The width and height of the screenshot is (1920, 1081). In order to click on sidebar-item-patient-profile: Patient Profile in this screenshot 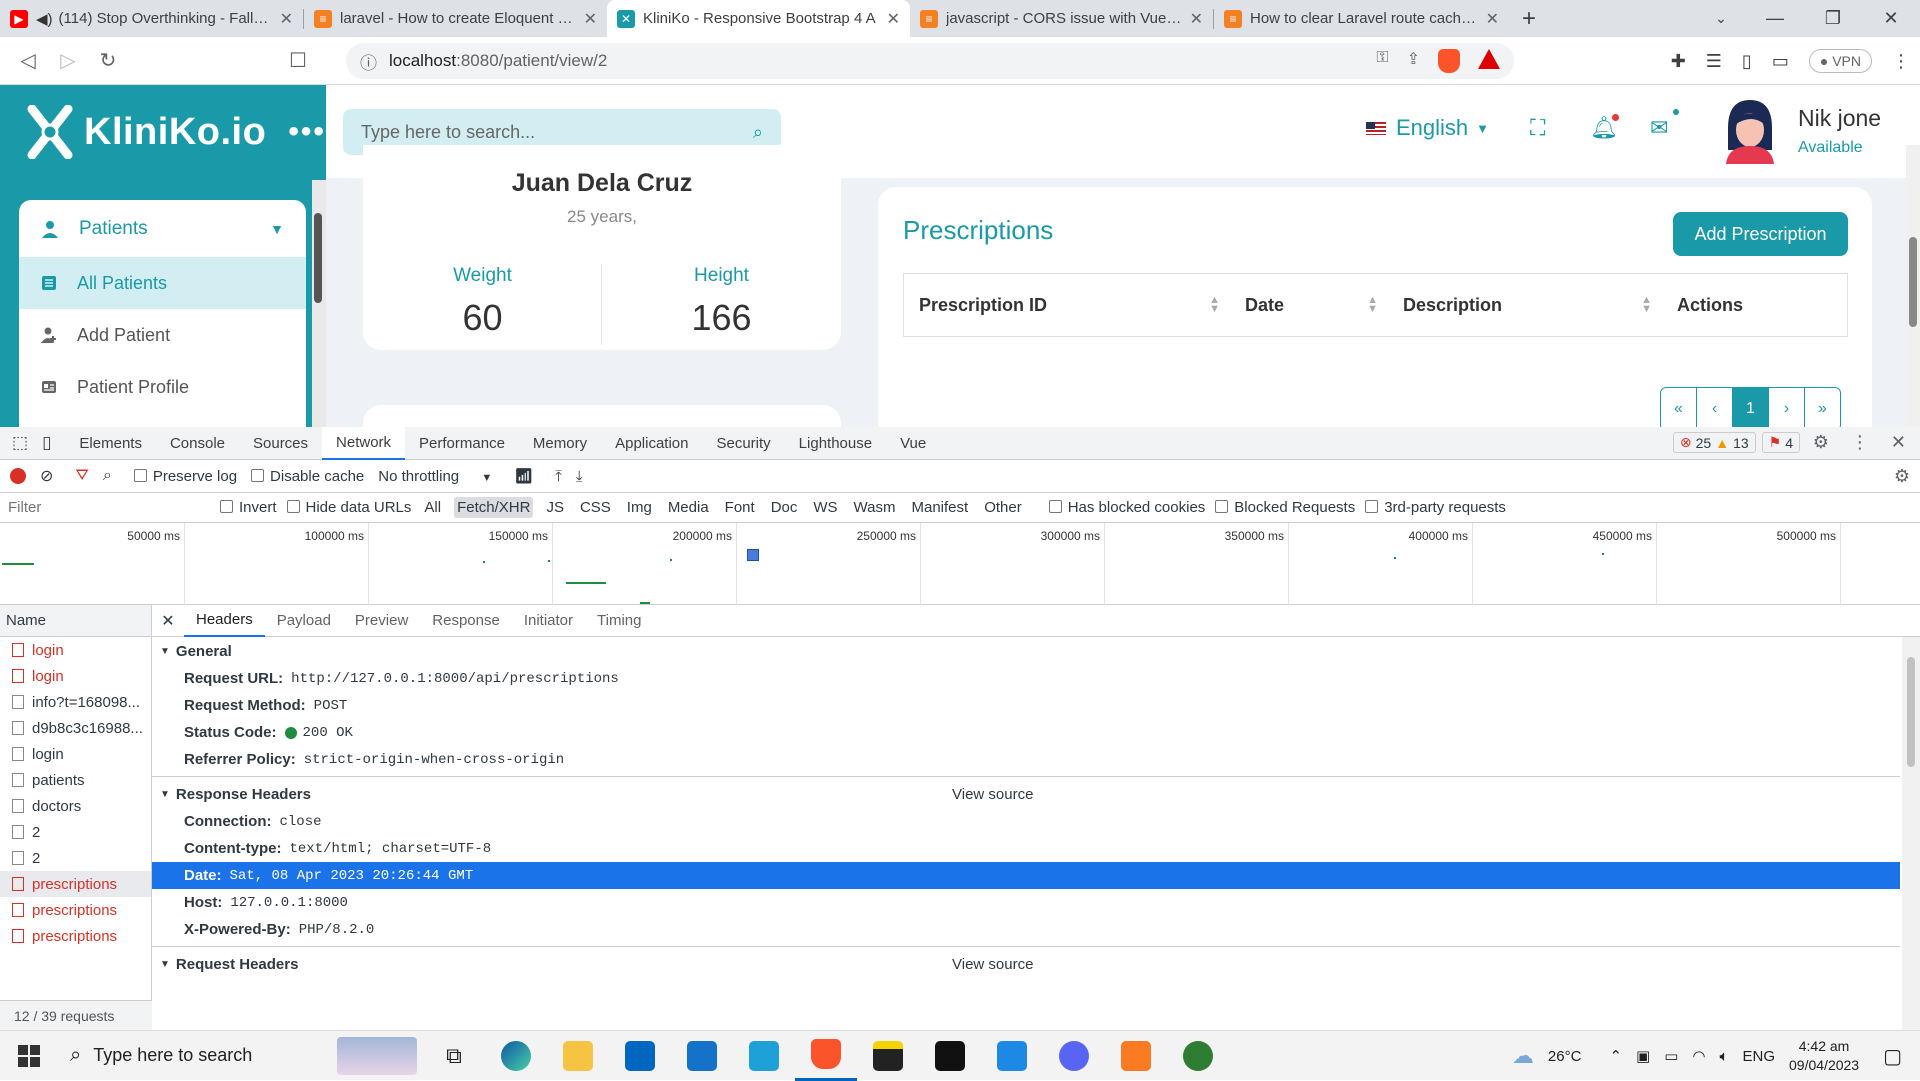, I will do `click(162, 387)`.